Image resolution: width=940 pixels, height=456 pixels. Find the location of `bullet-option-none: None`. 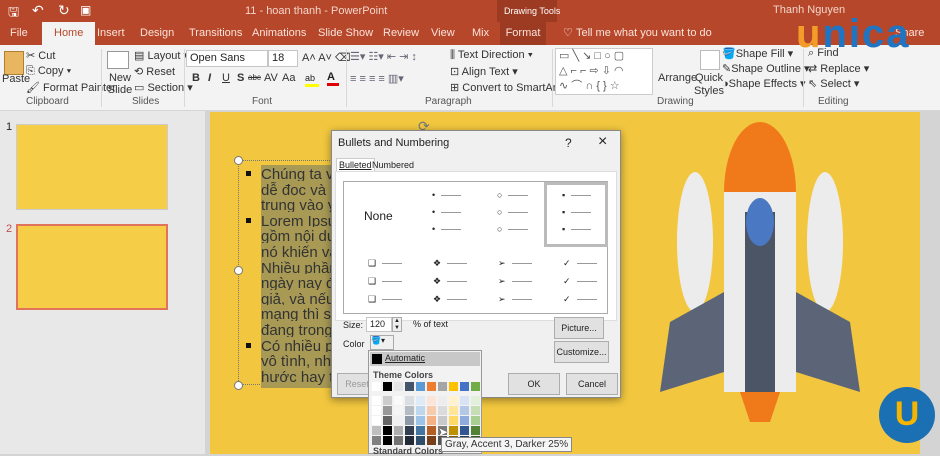

bullet-option-none: None is located at coordinates (378, 216).